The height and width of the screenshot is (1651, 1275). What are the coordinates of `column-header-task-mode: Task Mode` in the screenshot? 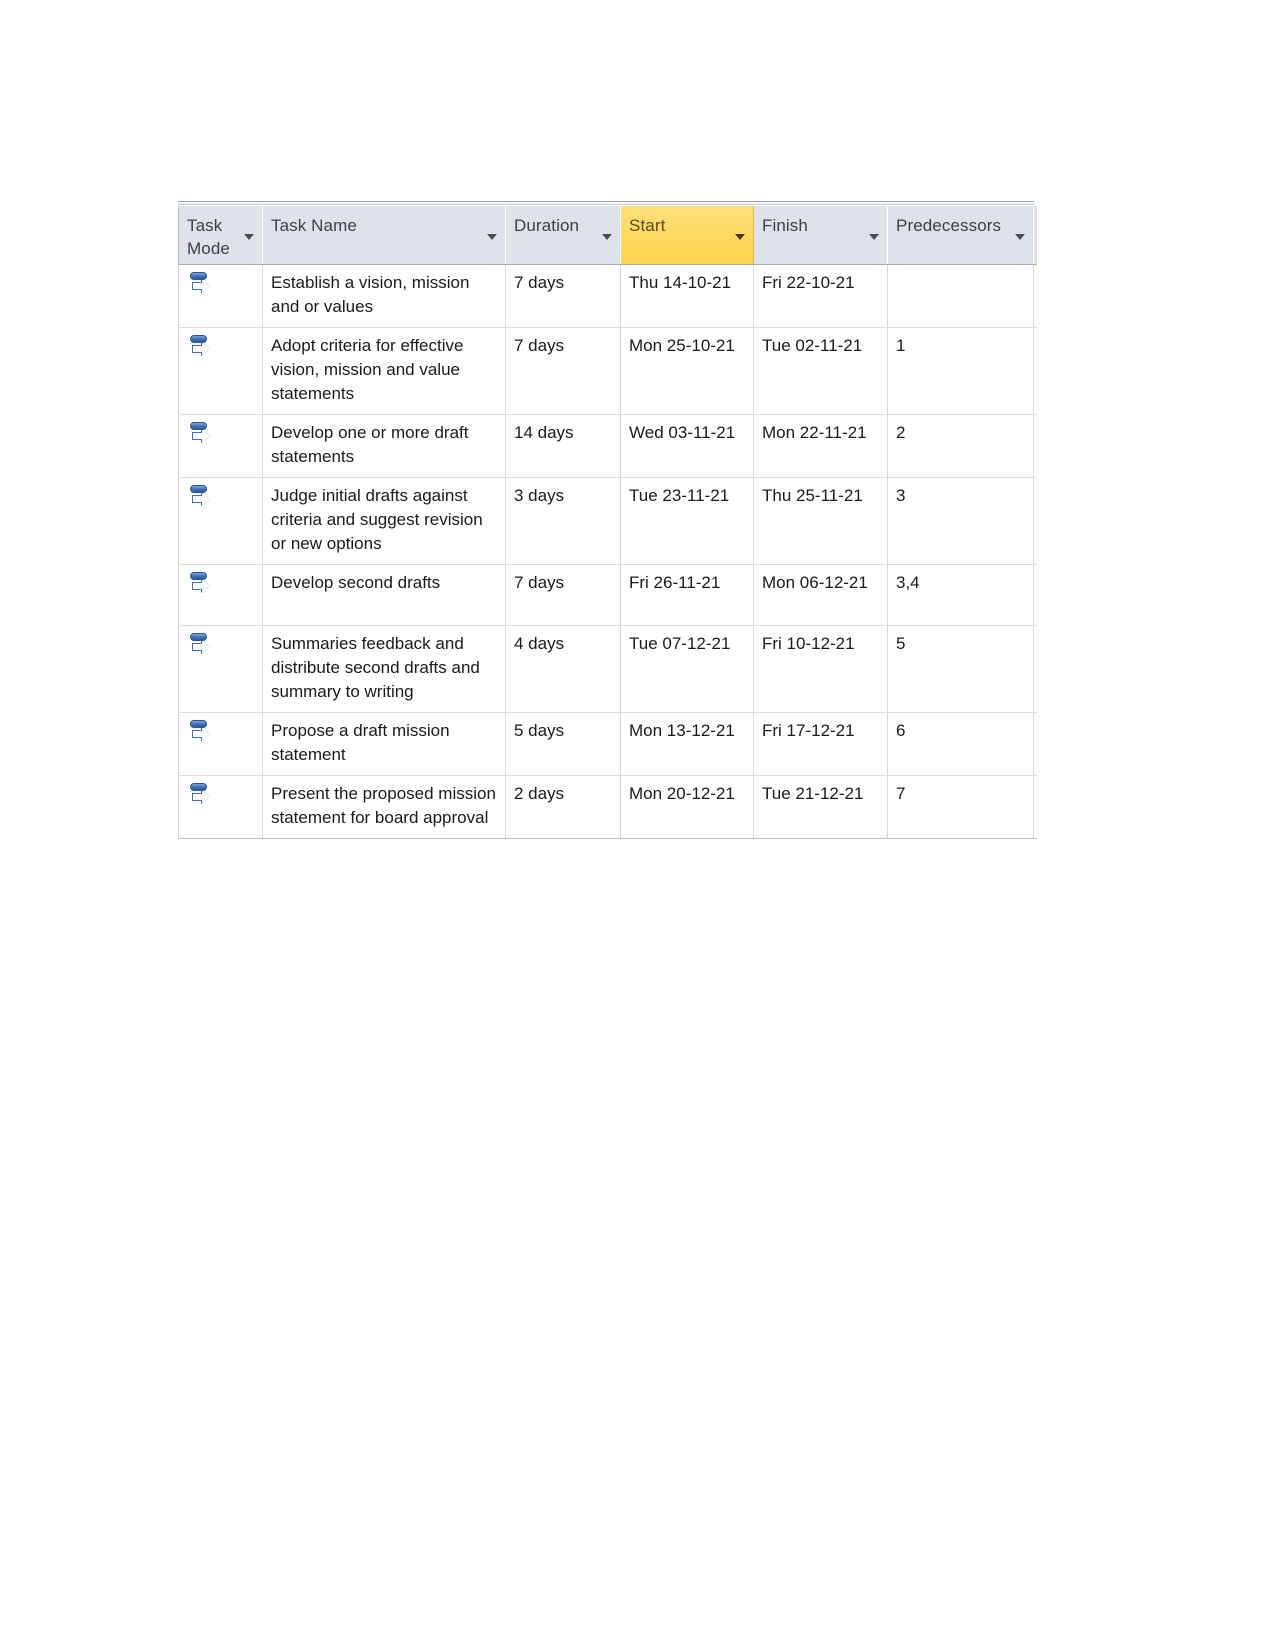 It's located at (220, 235).